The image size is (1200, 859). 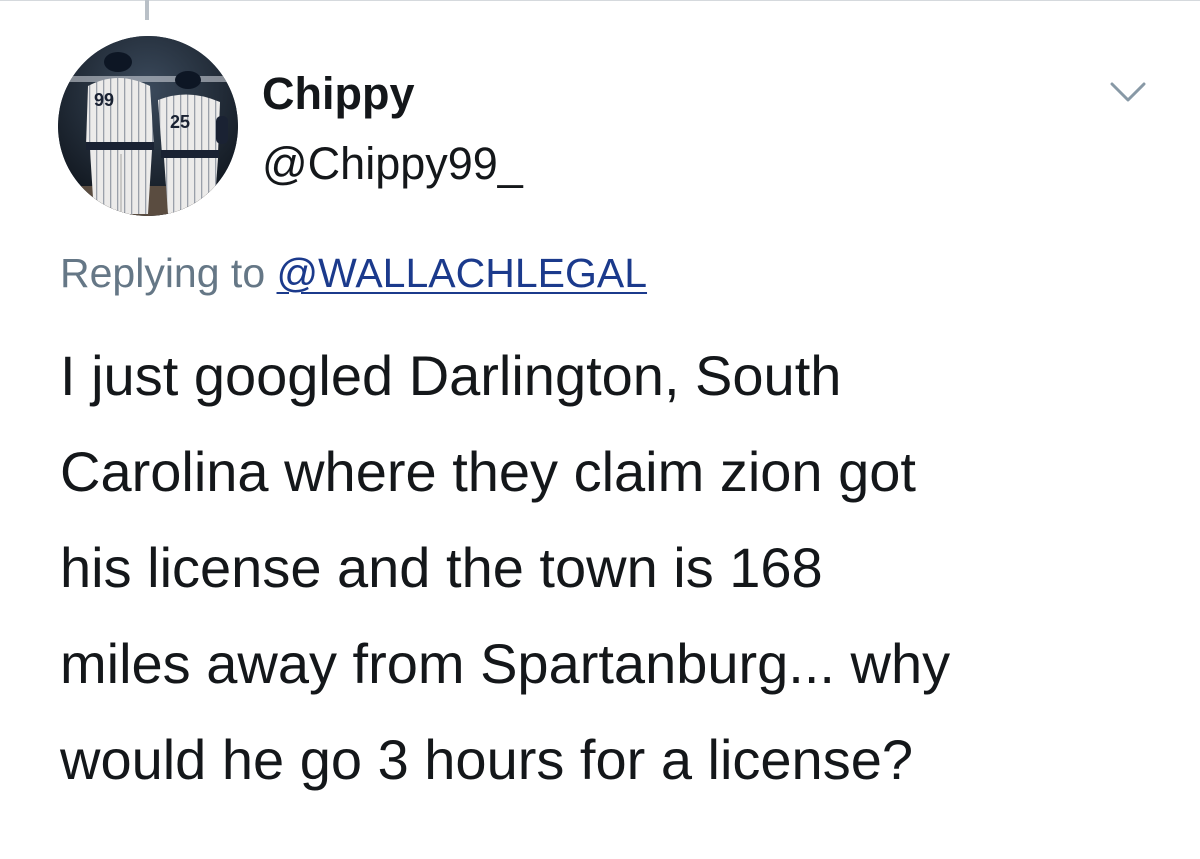 I want to click on reply-context: Replying to @WALLACHLEGAL, so click(x=353, y=273).